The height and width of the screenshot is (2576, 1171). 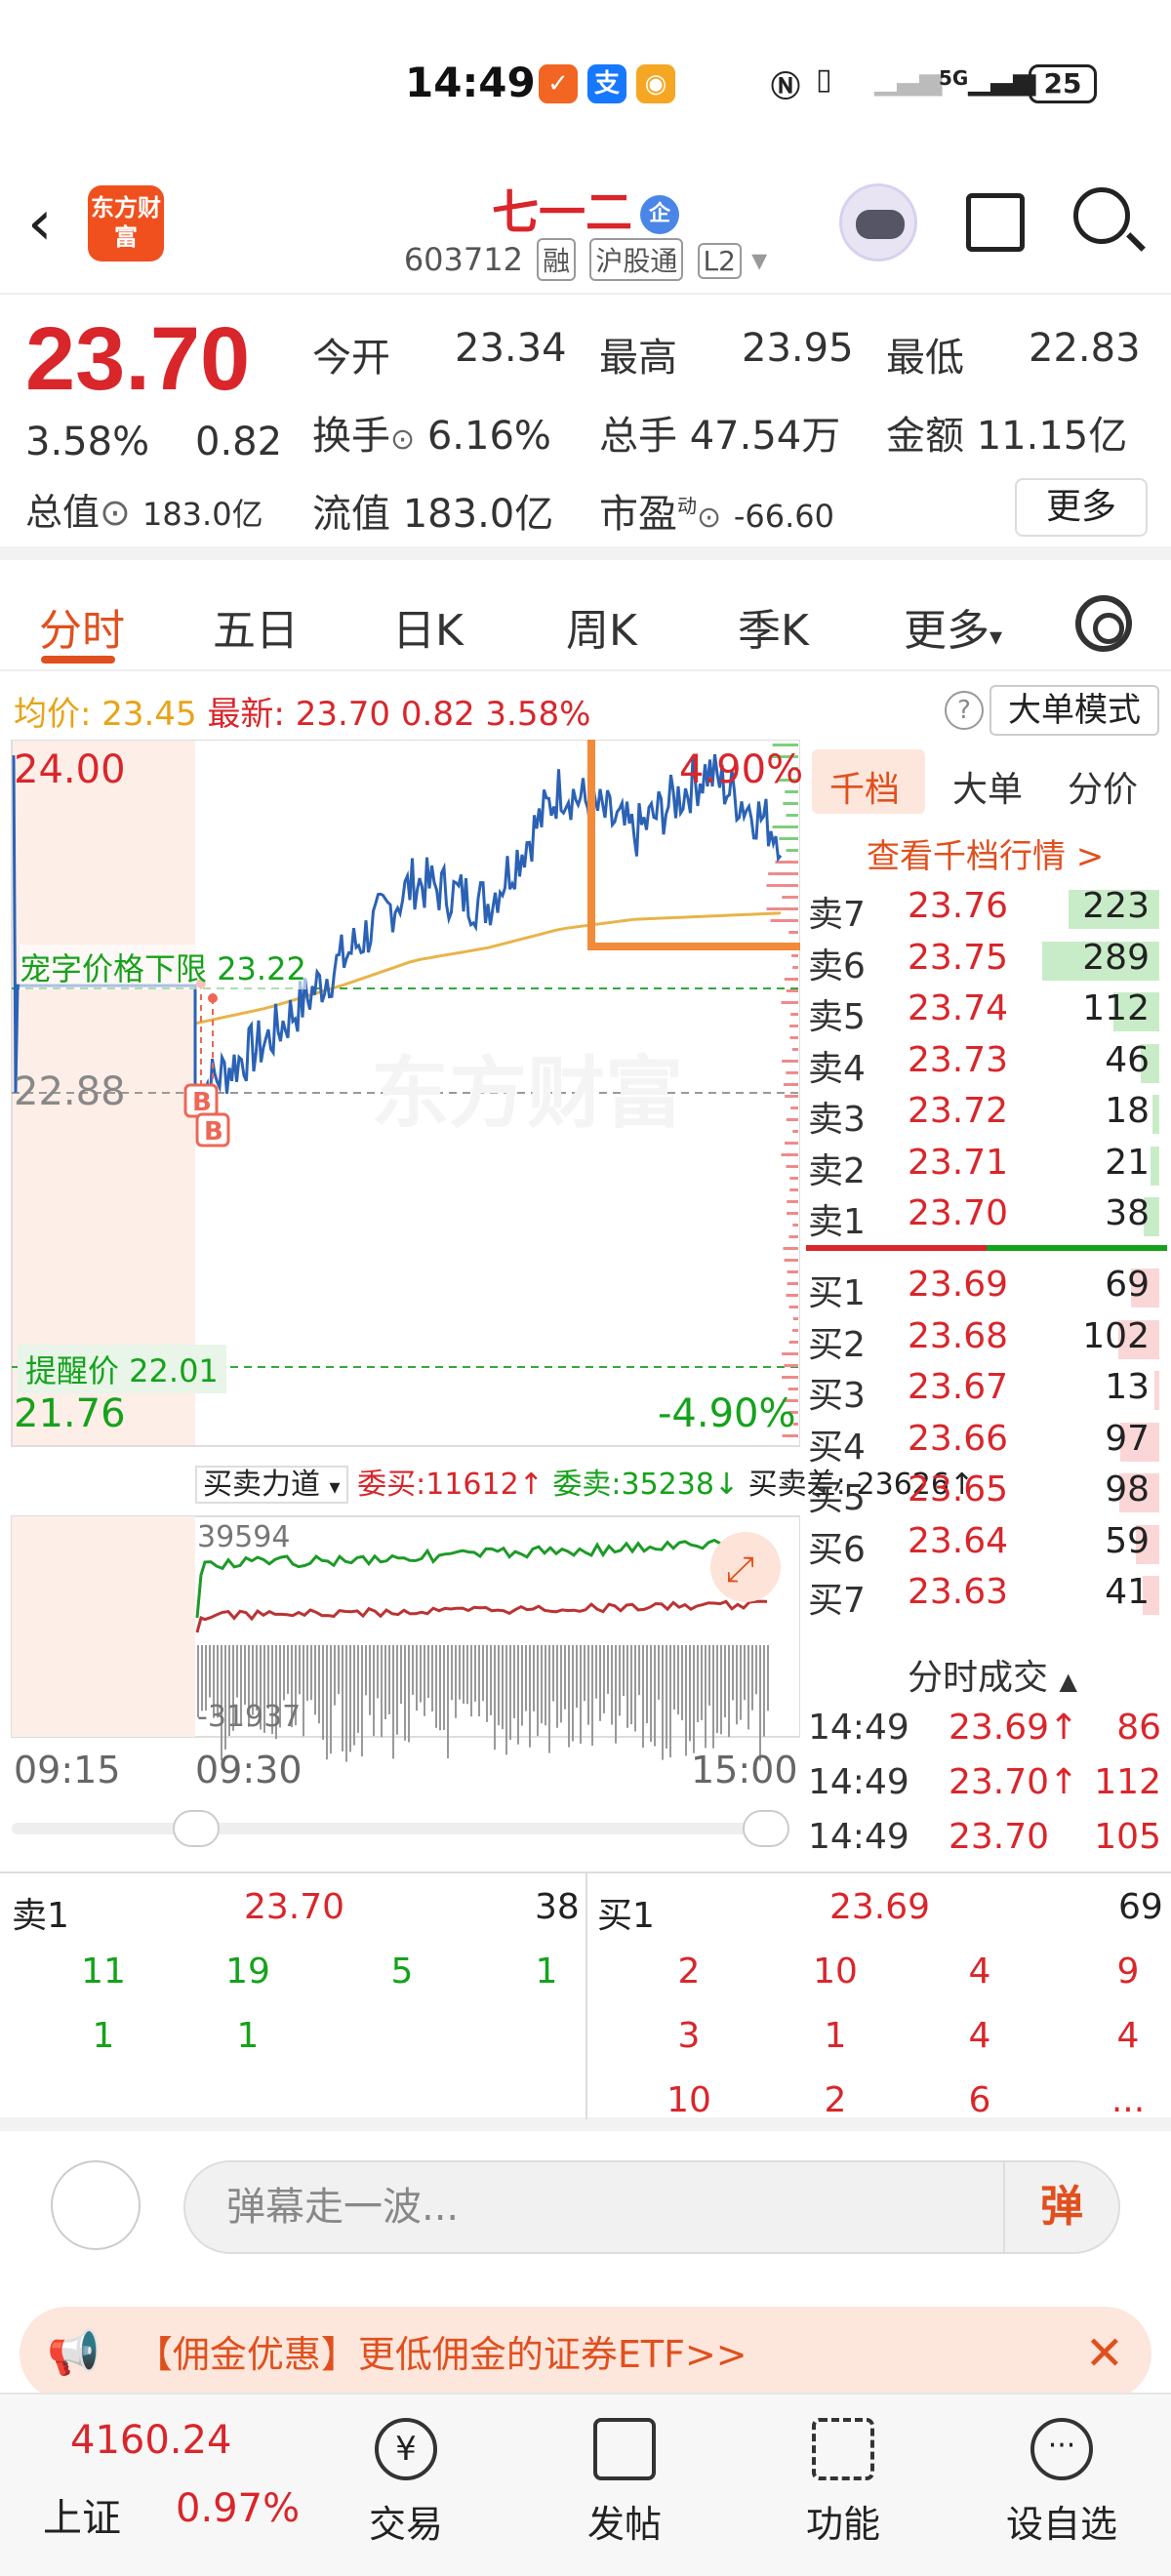 I want to click on buy-level-volume: 69, so click(x=1127, y=1285).